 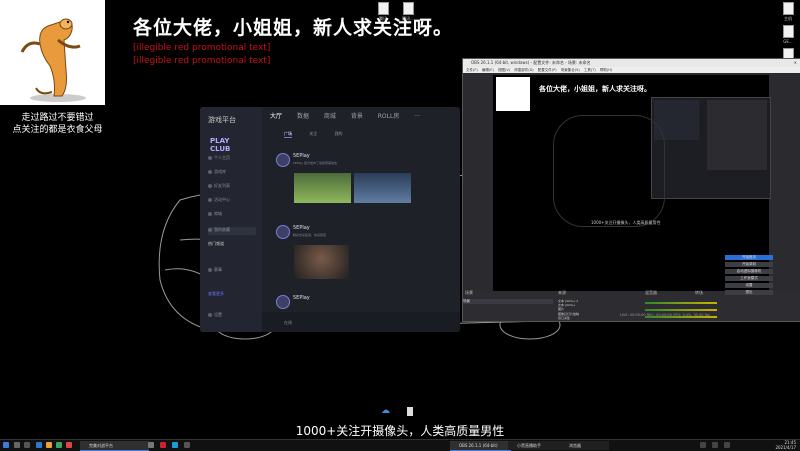 What do you see at coordinates (383, 18) in the screenshot?
I see `desktop-icon-label: 腾讯` at bounding box center [383, 18].